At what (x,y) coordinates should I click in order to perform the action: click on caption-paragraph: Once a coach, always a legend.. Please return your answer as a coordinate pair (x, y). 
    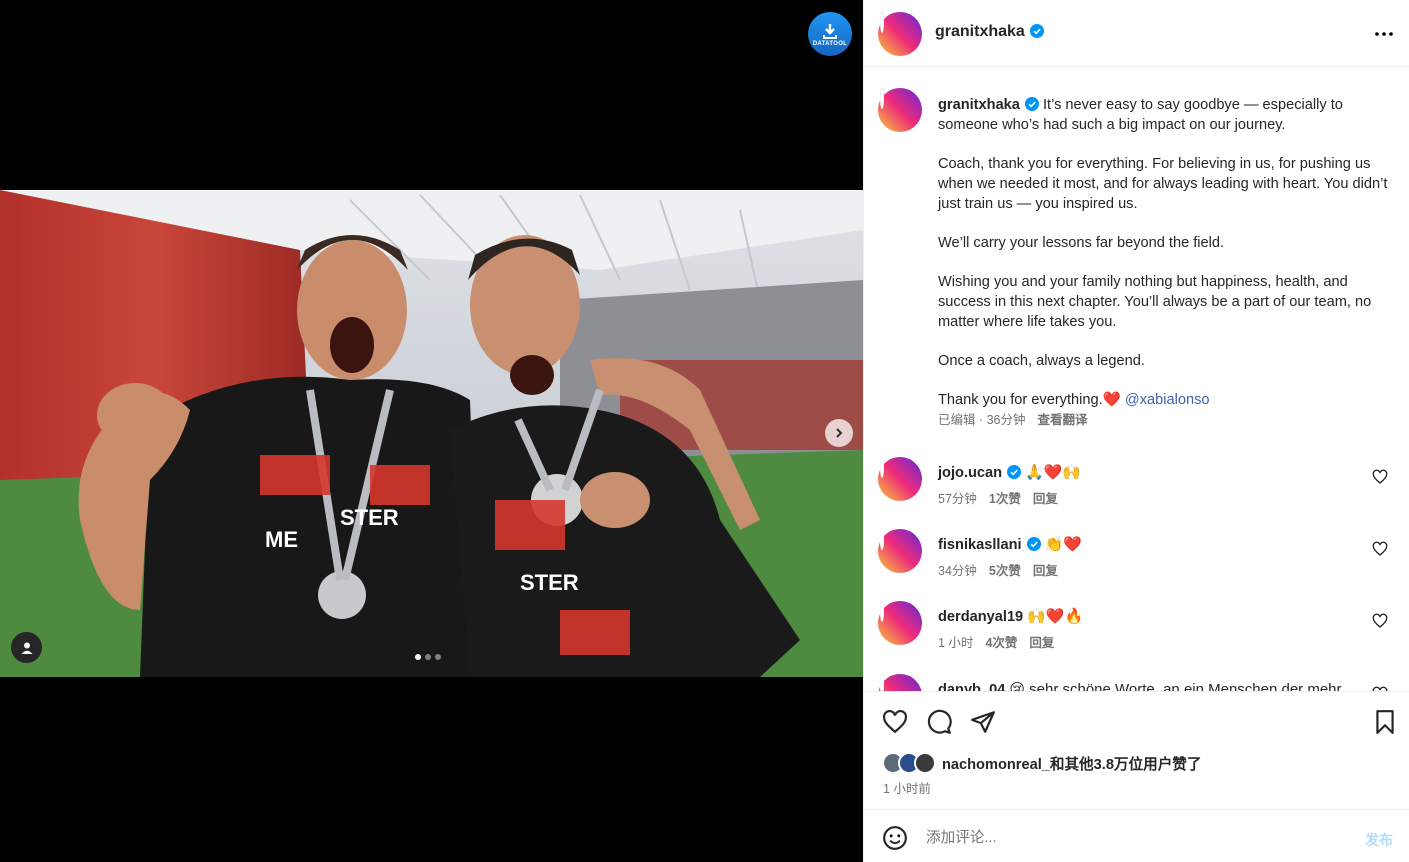
    Looking at the image, I should click on (1041, 361).